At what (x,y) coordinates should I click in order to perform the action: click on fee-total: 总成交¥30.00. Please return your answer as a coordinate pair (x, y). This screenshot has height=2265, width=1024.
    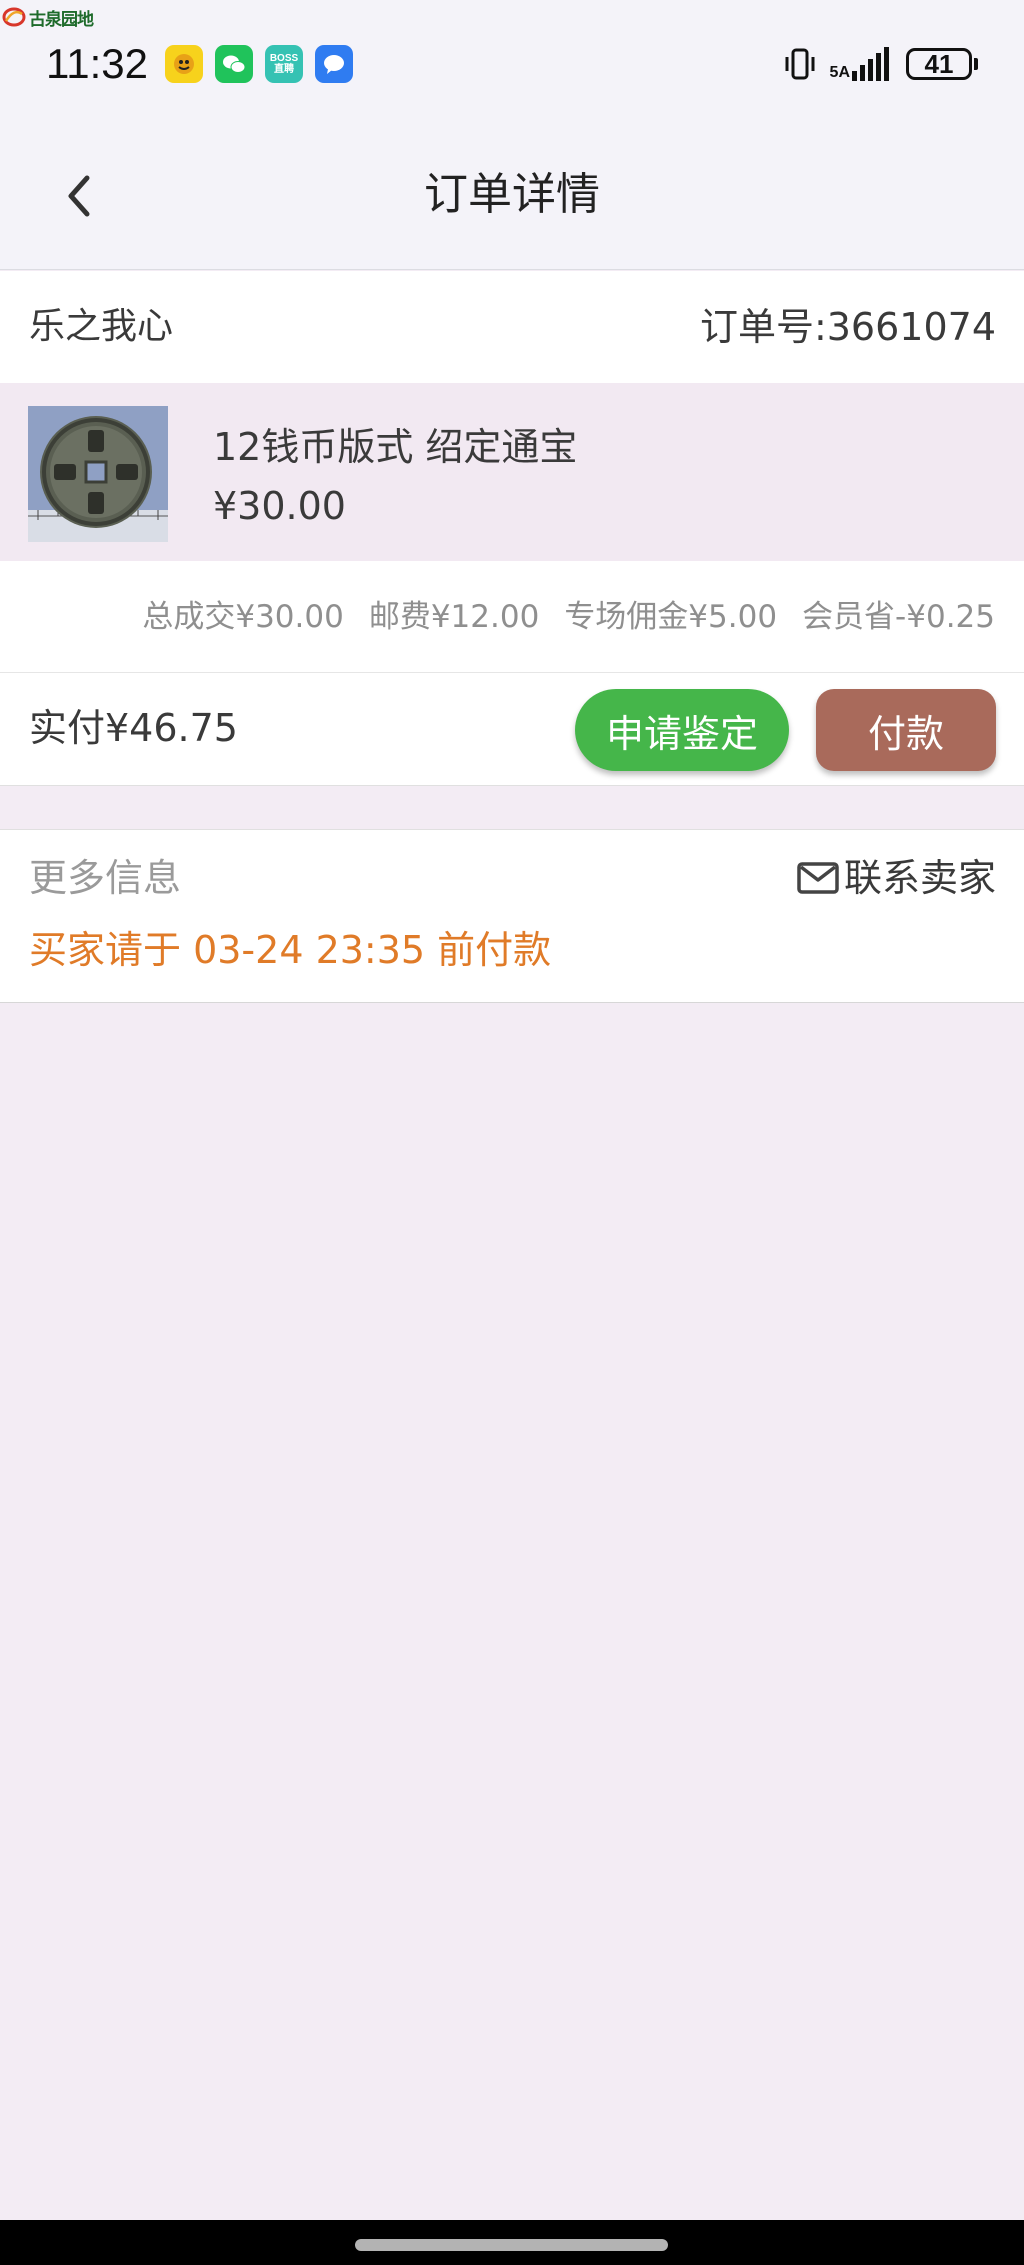
    Looking at the image, I should click on (243, 617).